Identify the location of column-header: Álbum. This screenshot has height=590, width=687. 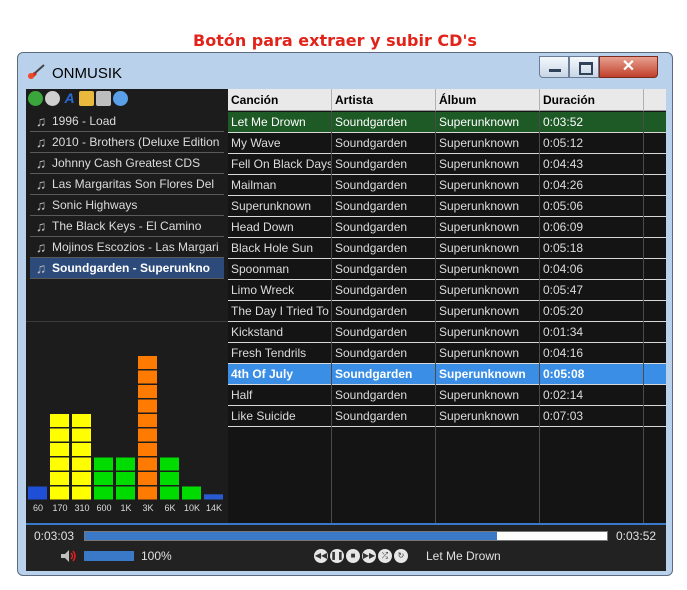
(488, 100).